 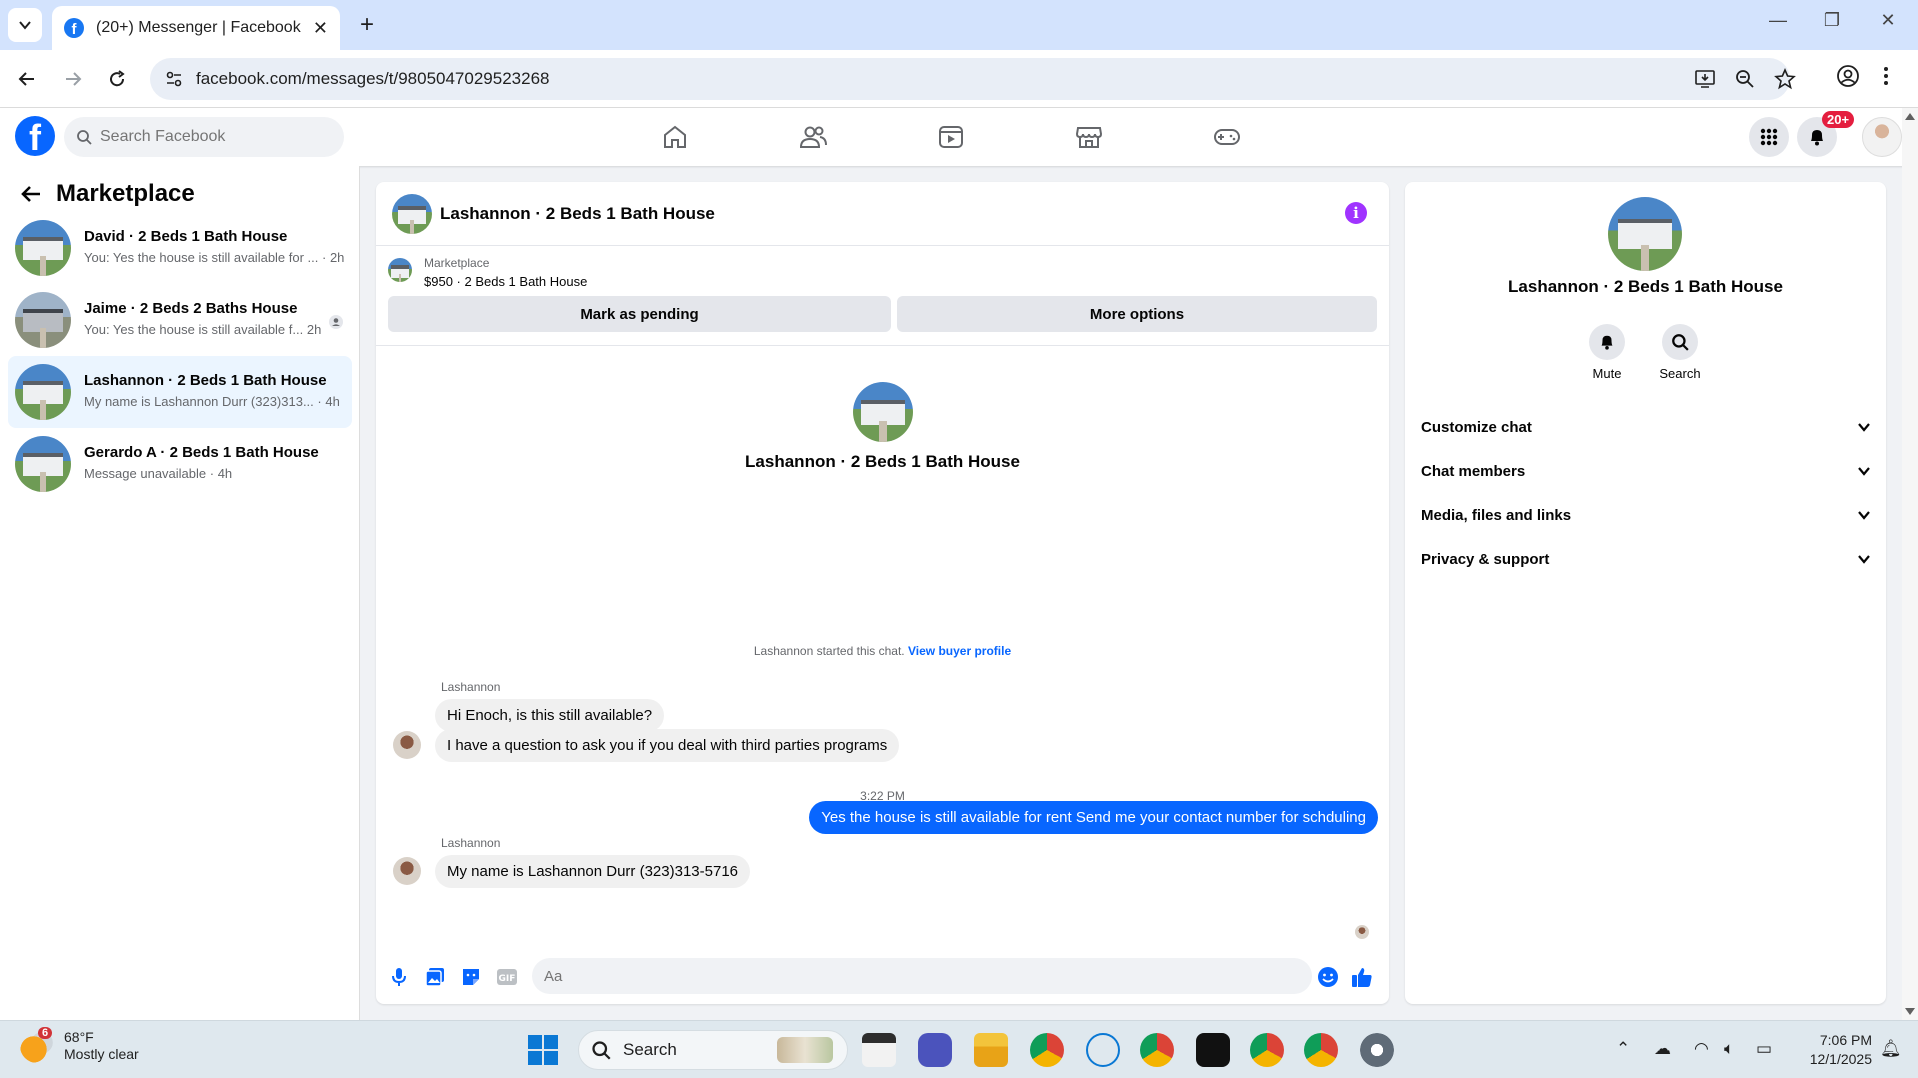 I want to click on profile-icon, so click(x=1848, y=76).